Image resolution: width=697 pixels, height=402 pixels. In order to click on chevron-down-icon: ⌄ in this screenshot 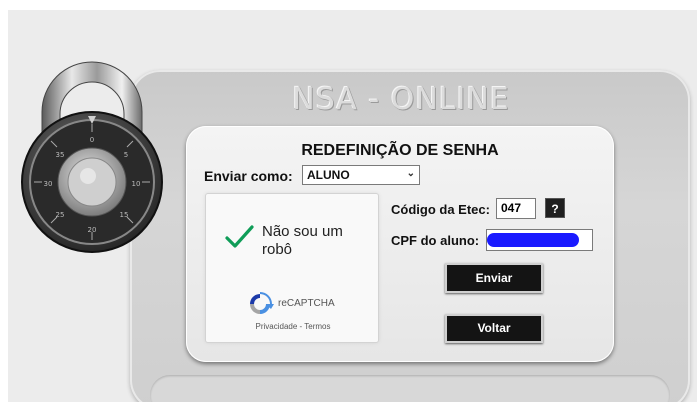, I will do `click(410, 173)`.